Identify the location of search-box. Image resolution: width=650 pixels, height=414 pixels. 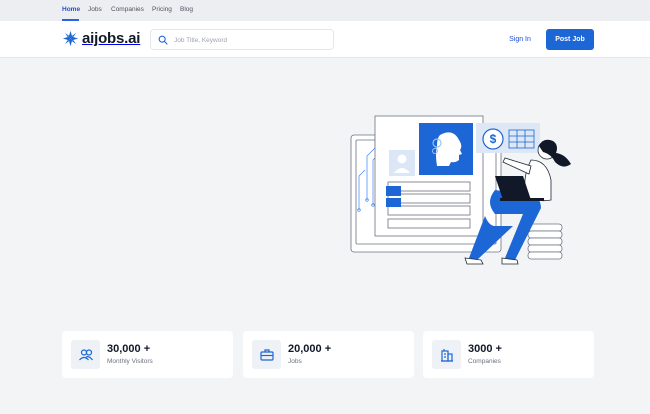
(242, 39).